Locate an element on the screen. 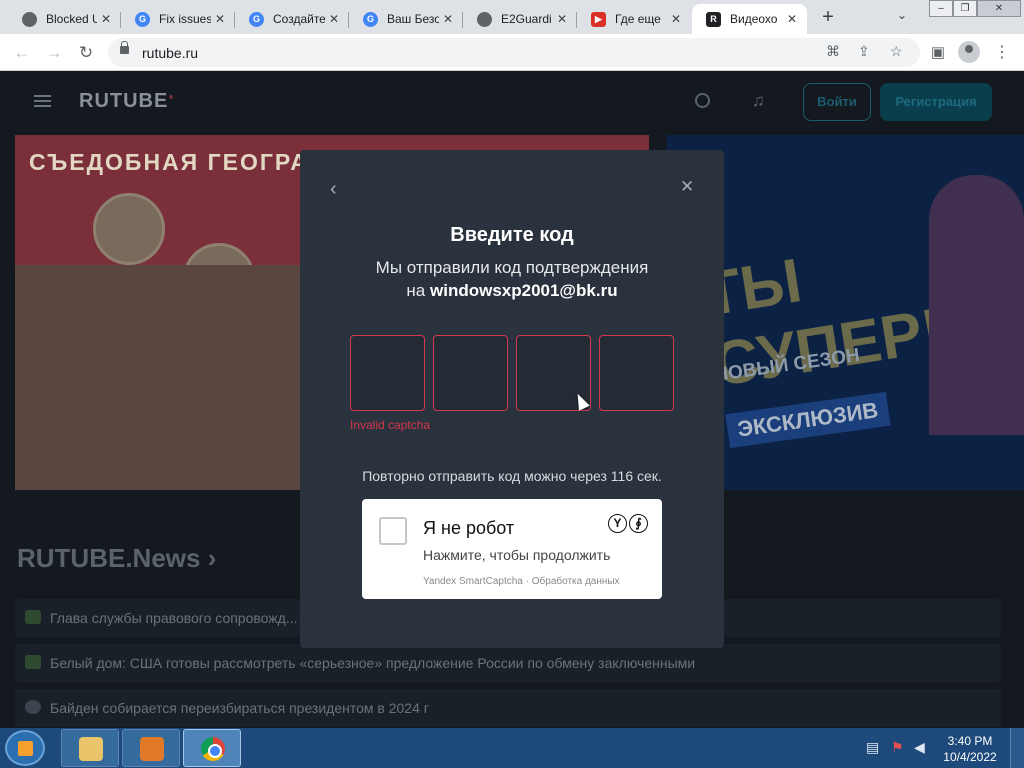  new-tab-button: + is located at coordinates (828, 17).